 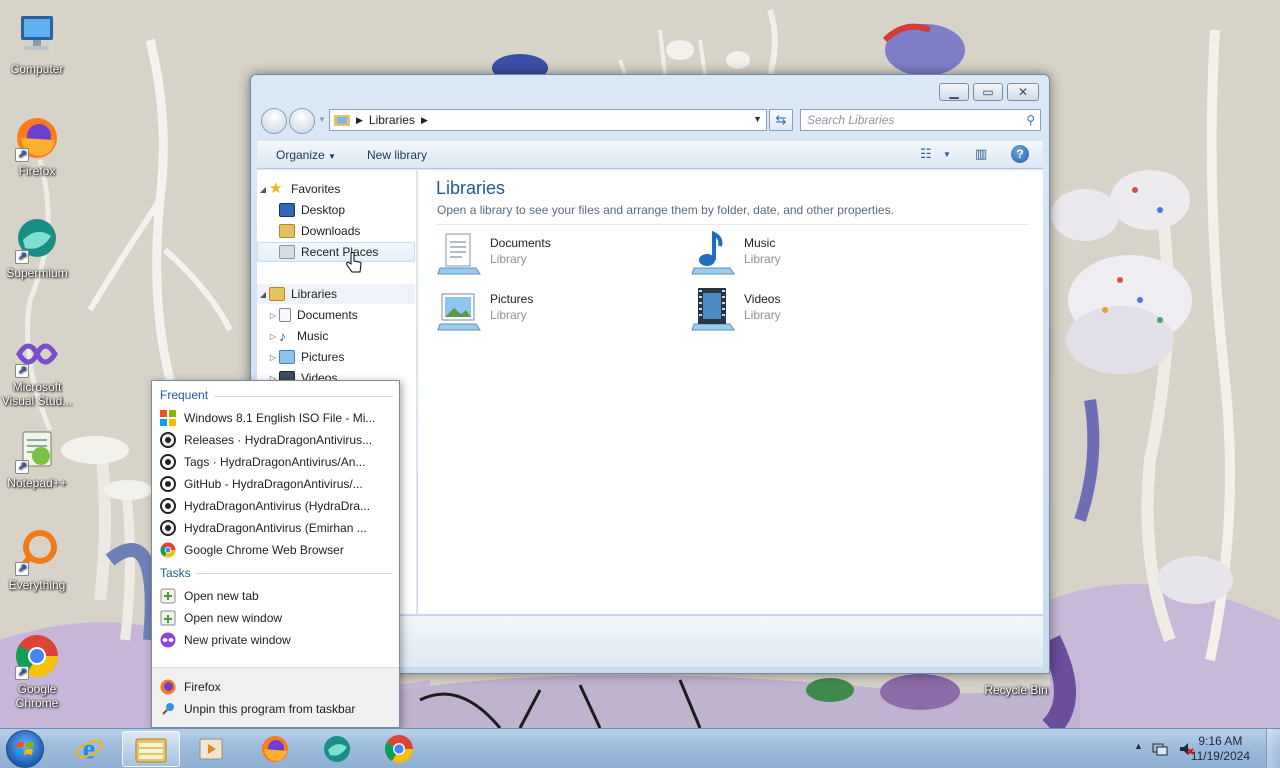 I want to click on minimize-icon: ▁, so click(x=954, y=92).